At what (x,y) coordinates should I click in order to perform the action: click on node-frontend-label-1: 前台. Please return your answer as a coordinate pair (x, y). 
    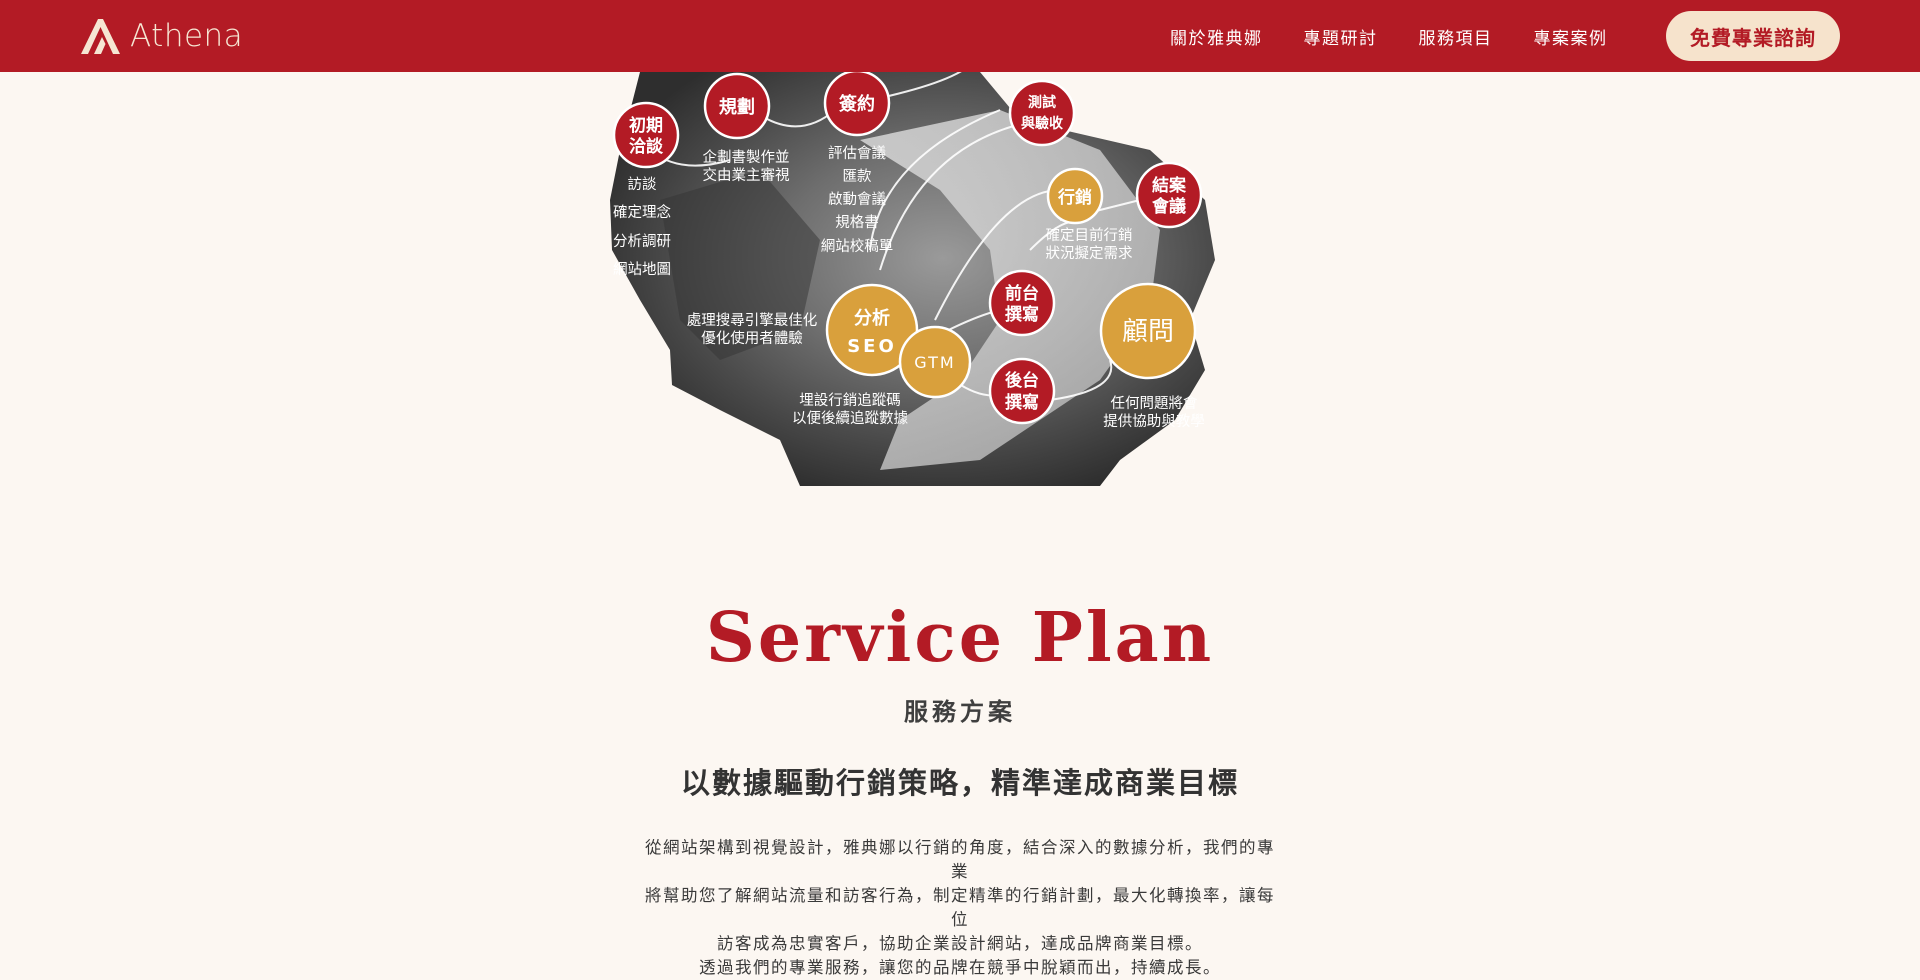
    Looking at the image, I should click on (1022, 293).